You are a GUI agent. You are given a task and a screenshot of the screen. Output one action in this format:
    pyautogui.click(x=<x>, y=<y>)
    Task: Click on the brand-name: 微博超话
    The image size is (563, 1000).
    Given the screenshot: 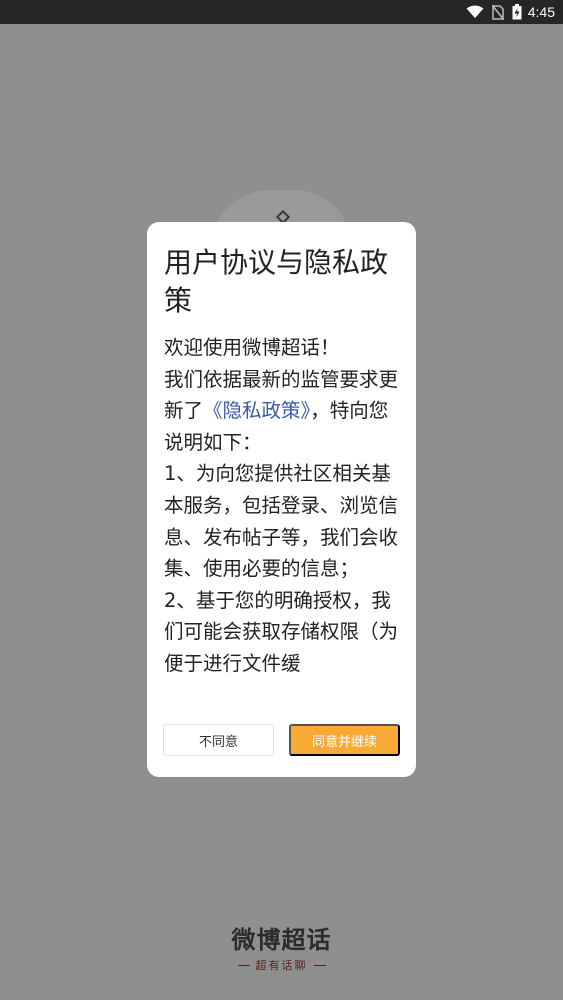 What is the action you would take?
    pyautogui.click(x=281, y=940)
    